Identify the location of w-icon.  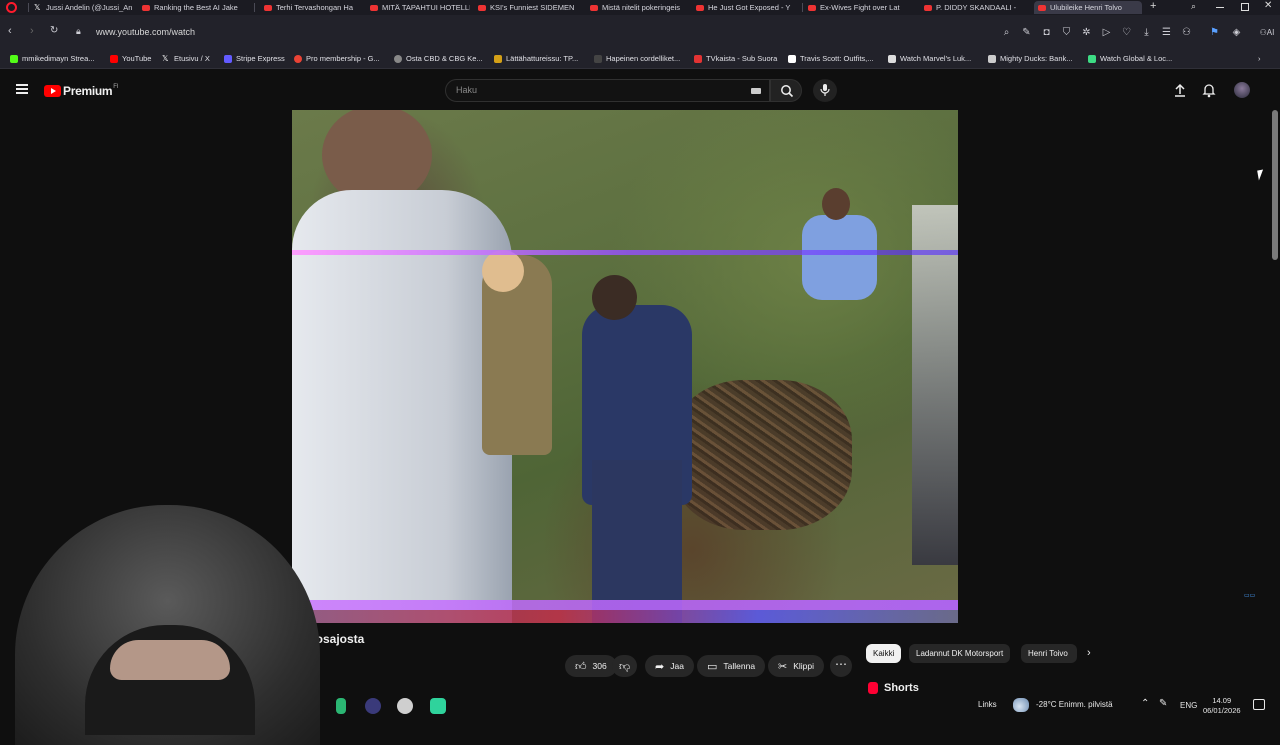
(792, 58).